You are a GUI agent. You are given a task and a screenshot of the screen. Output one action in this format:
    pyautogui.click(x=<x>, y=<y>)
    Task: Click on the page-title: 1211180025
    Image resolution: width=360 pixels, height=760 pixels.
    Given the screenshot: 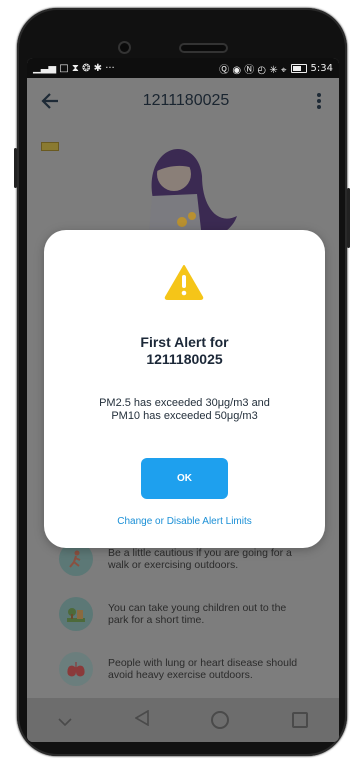 What is the action you would take?
    pyautogui.click(x=186, y=100)
    